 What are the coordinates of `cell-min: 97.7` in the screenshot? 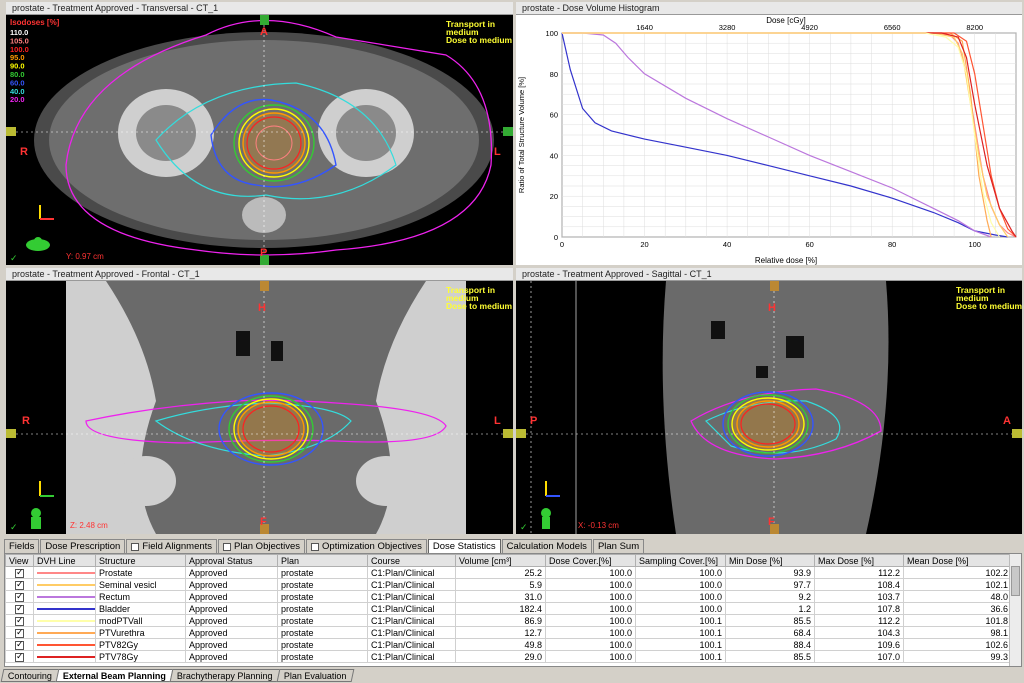 It's located at (770, 584).